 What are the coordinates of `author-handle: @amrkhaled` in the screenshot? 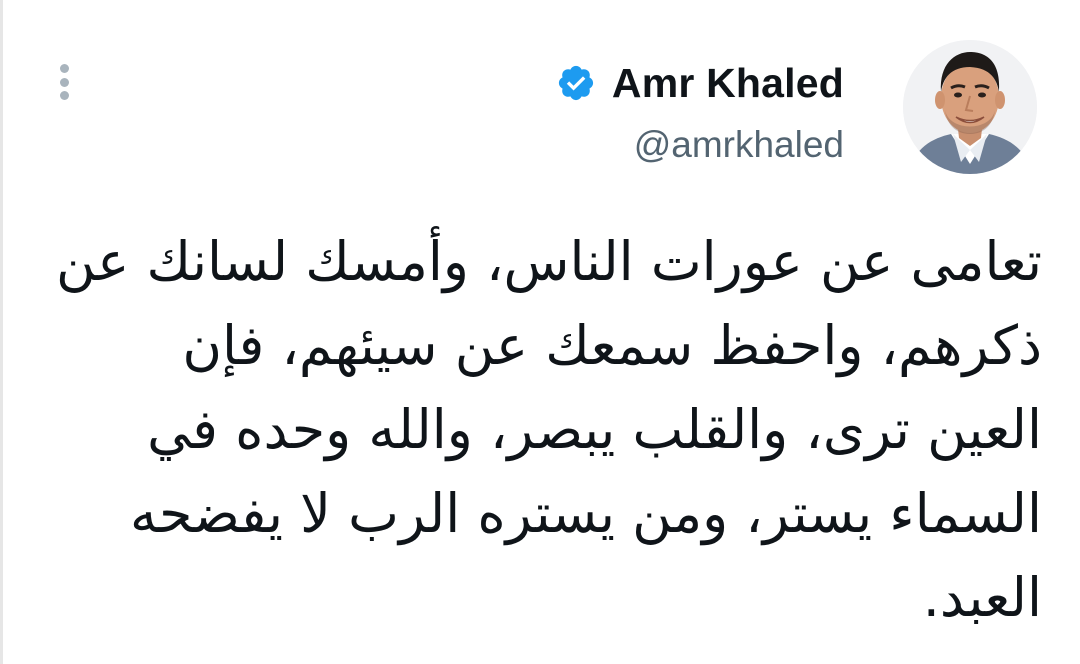 It's located at (739, 145).